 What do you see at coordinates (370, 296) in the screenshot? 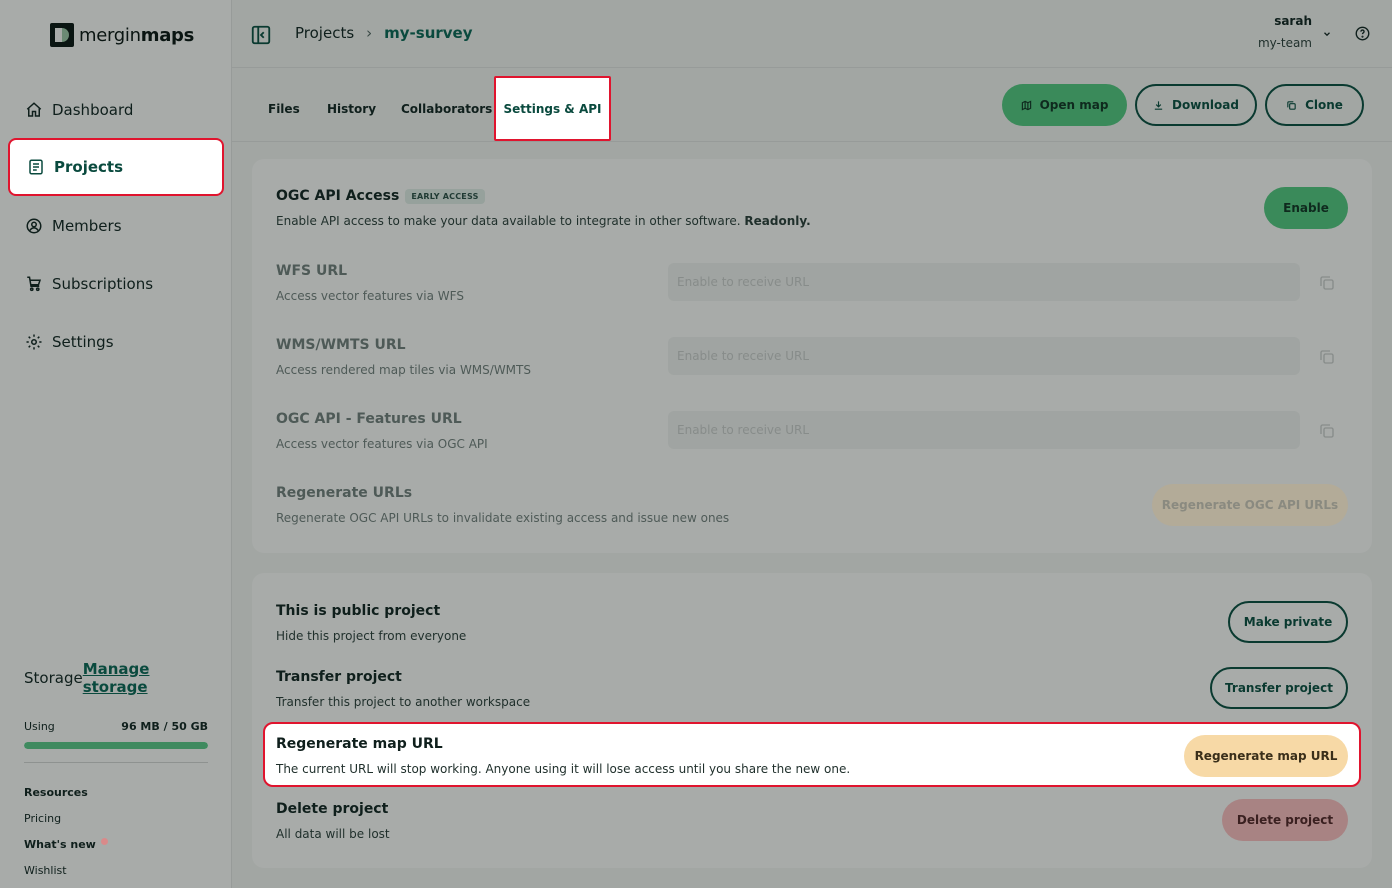
I see `wfs-subtitle: Access vector features via WFS` at bounding box center [370, 296].